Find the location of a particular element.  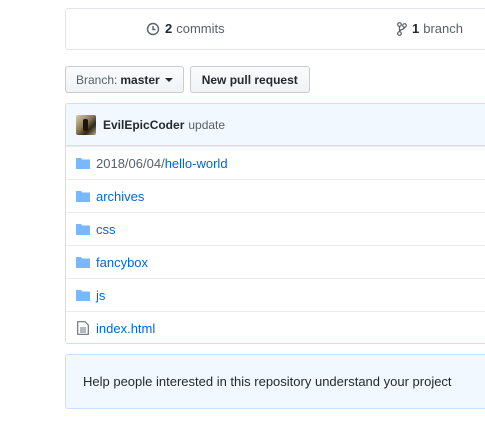

new-pull-request-label: New pull request is located at coordinates (249, 79).